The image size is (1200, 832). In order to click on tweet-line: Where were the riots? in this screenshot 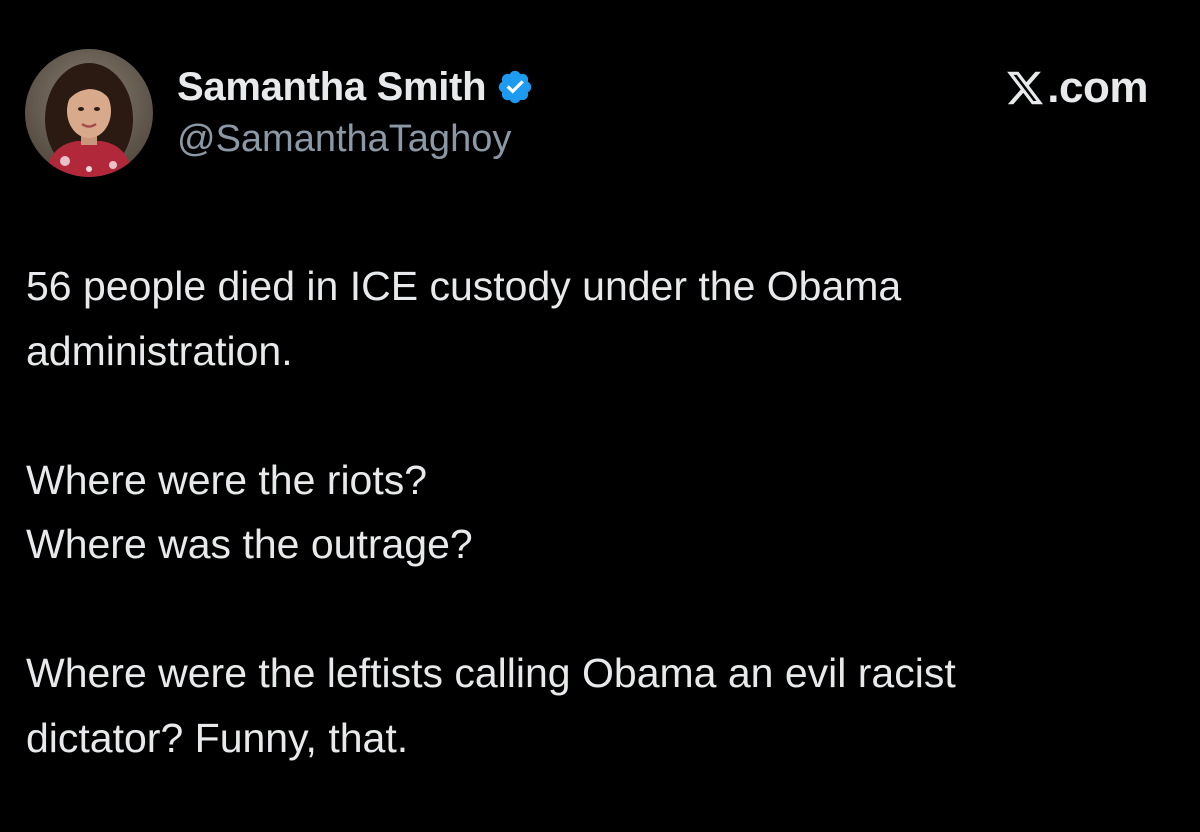, I will do `click(227, 479)`.